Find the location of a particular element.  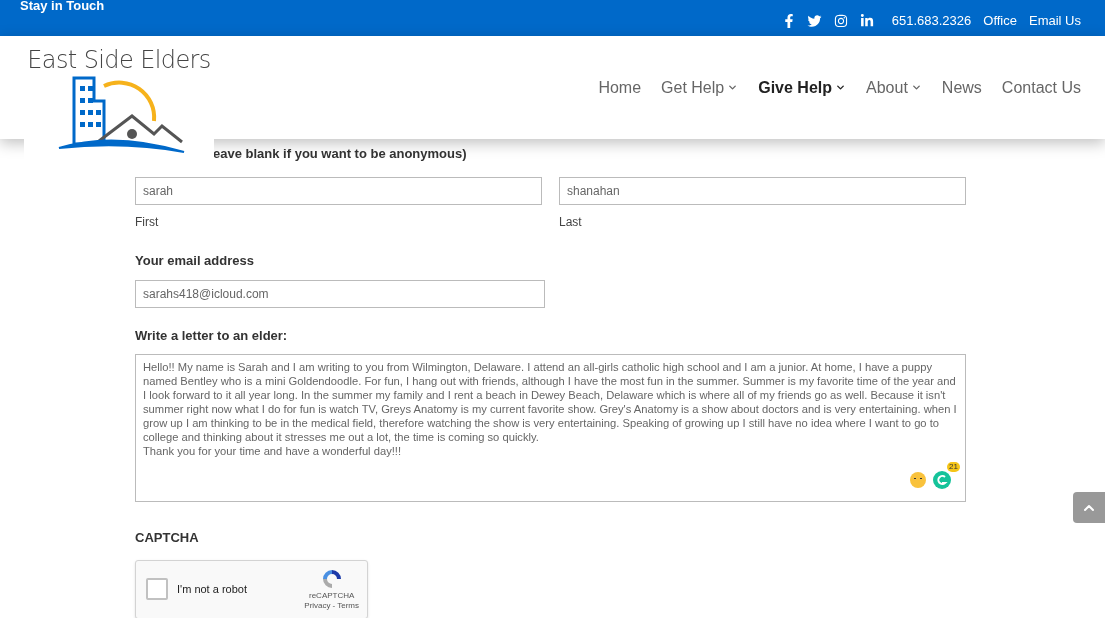

nav-item: Give Help is located at coordinates (802, 87).